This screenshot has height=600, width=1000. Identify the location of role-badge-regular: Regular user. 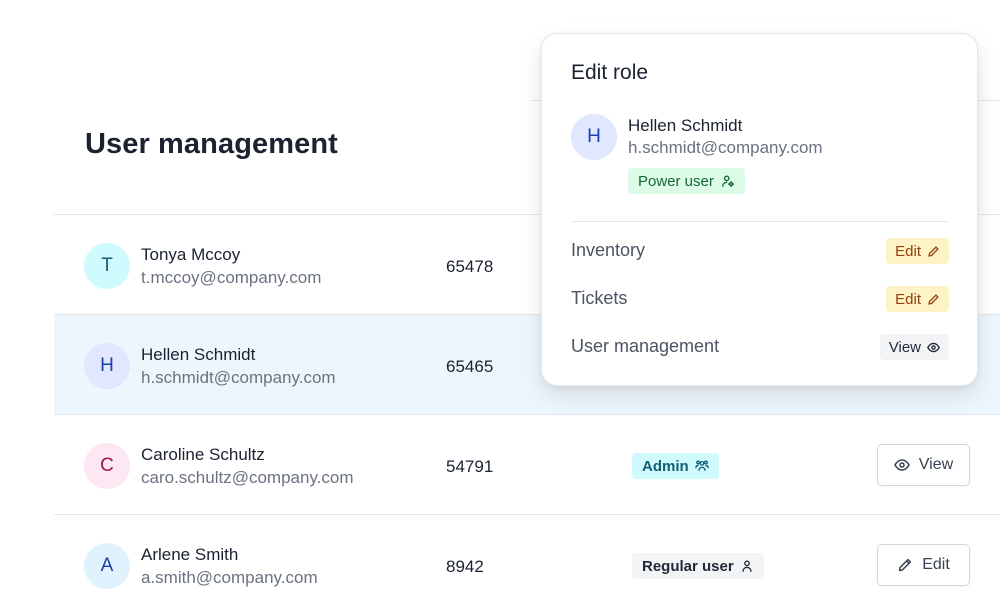
(698, 566).